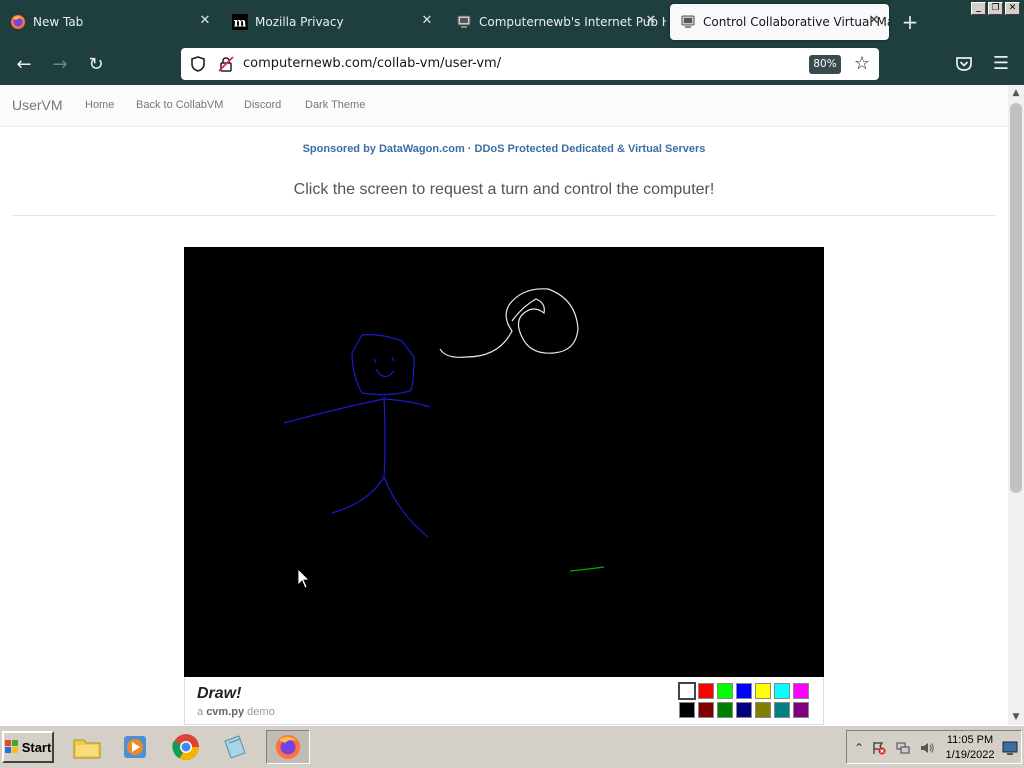 The image size is (1024, 768). Describe the element at coordinates (444, 438) in the screenshot. I see `vm-drawing` at that location.